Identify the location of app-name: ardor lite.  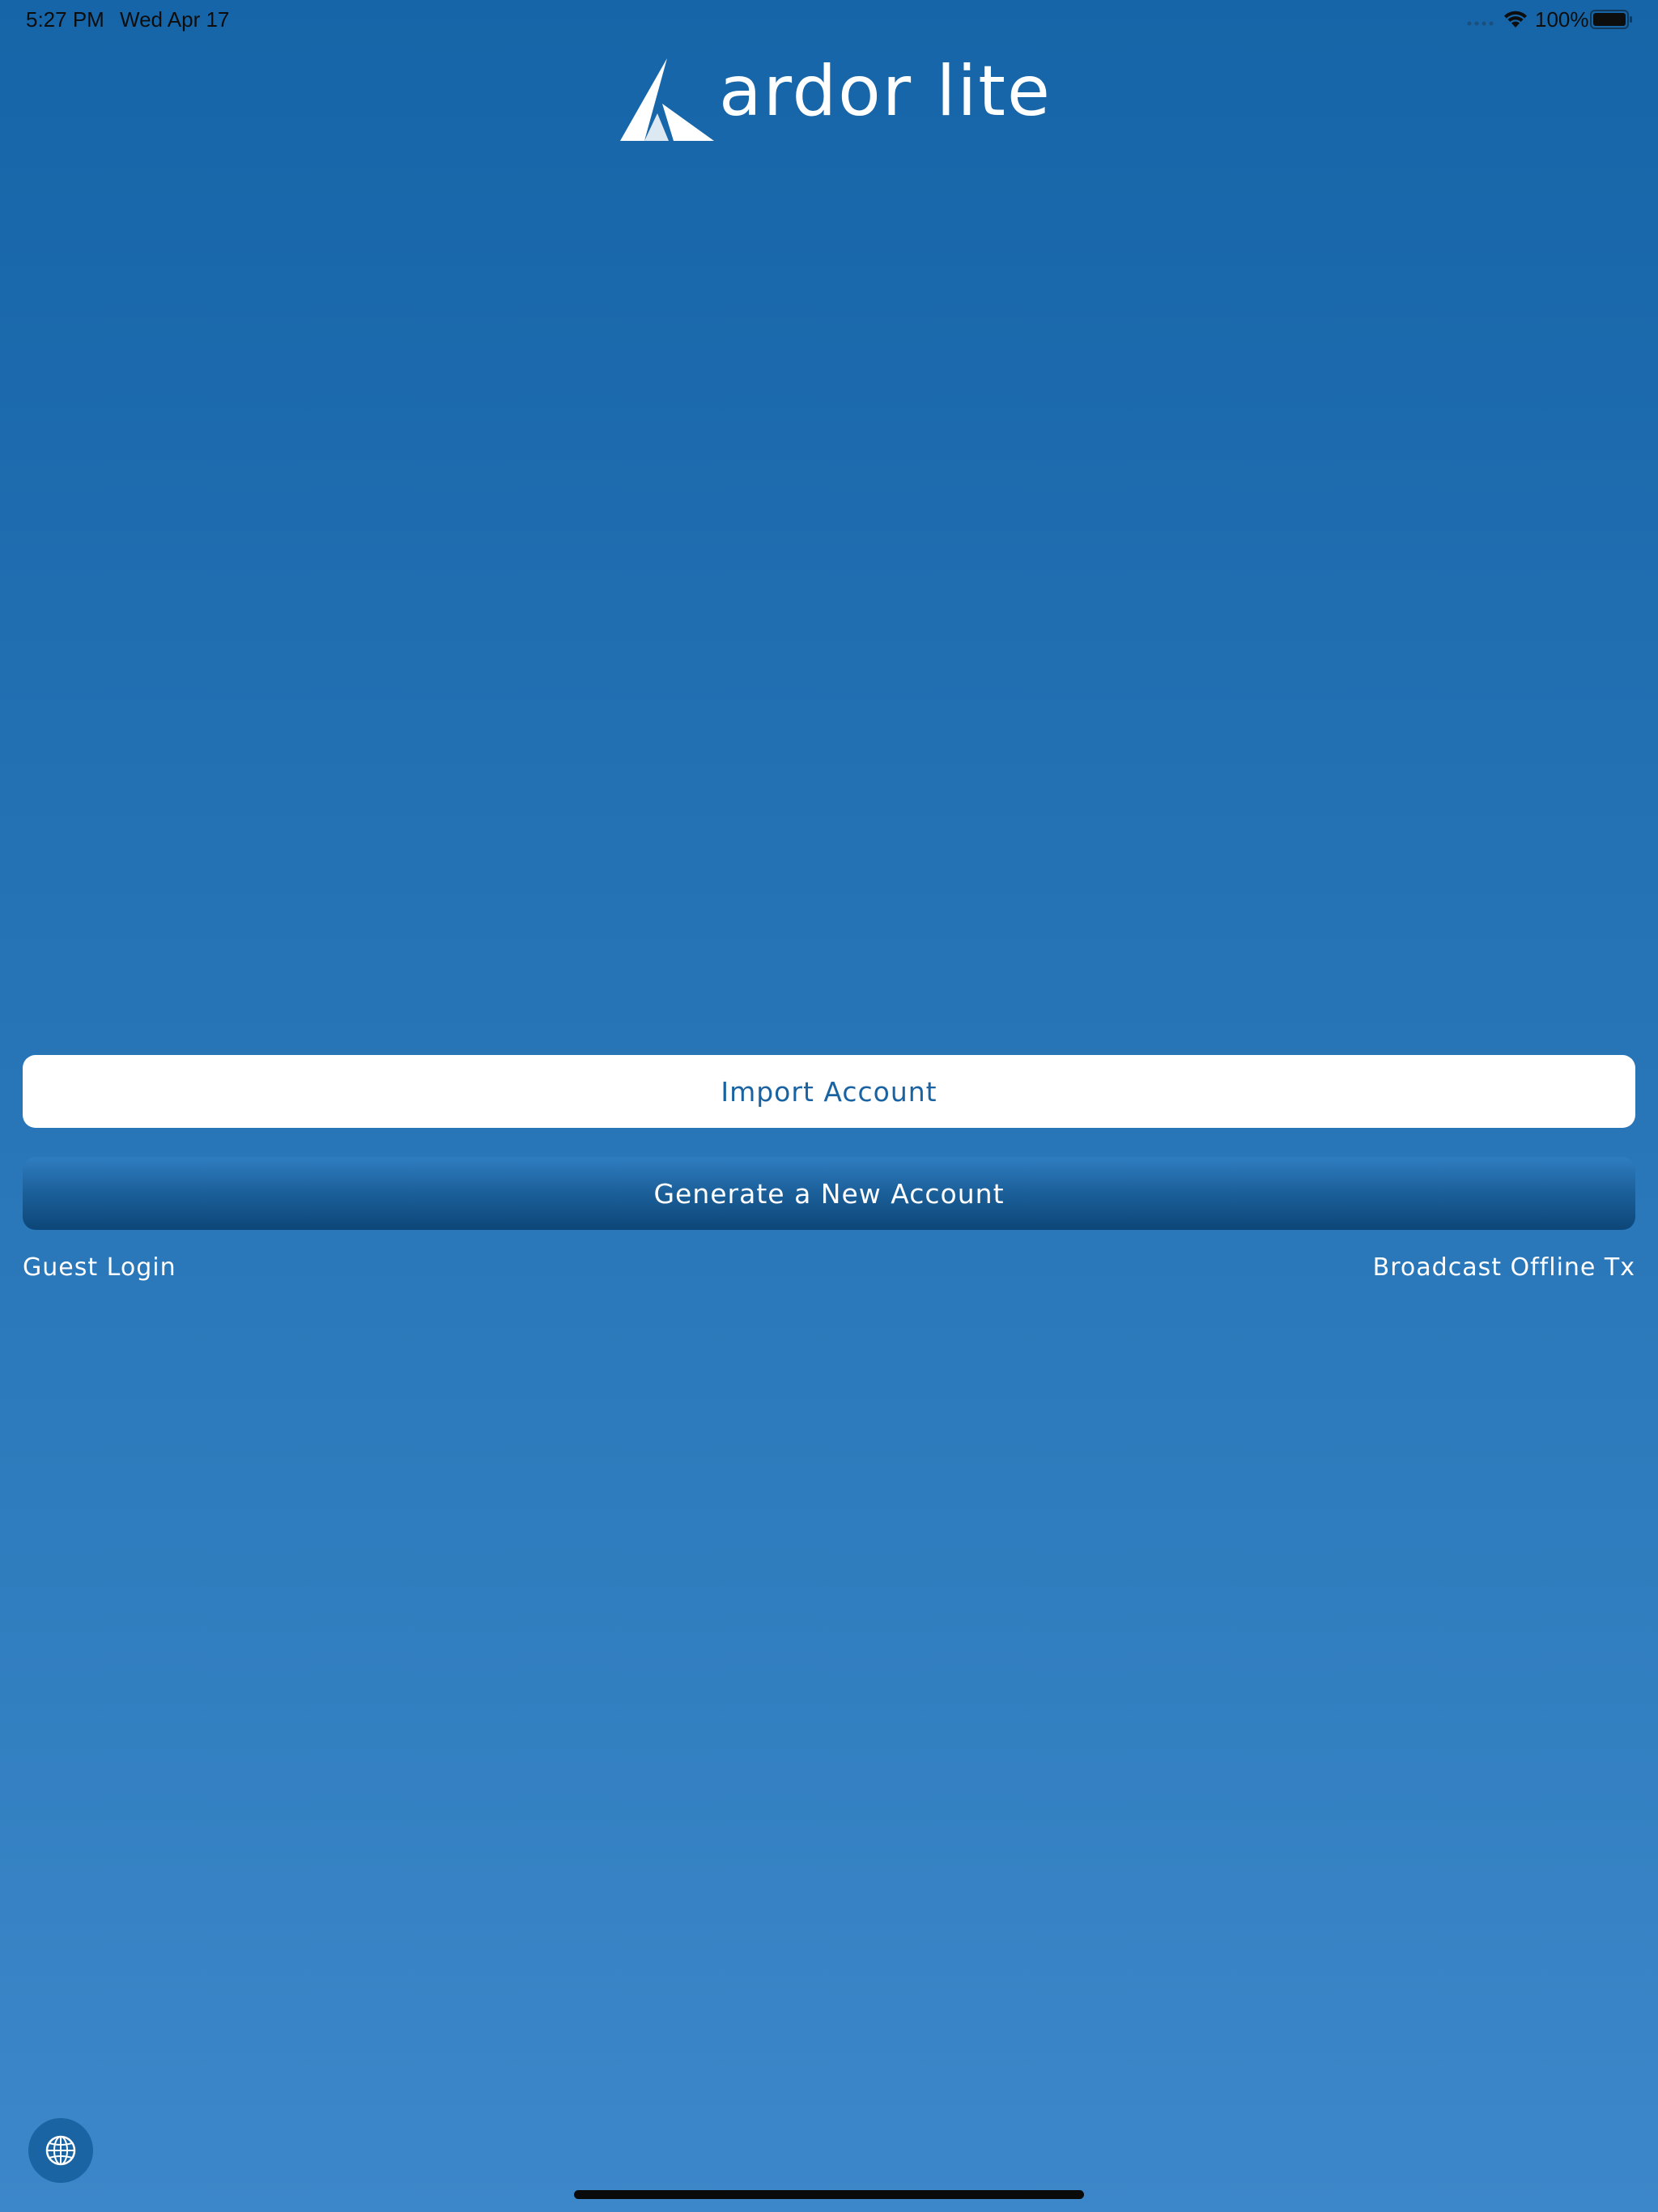
(885, 92).